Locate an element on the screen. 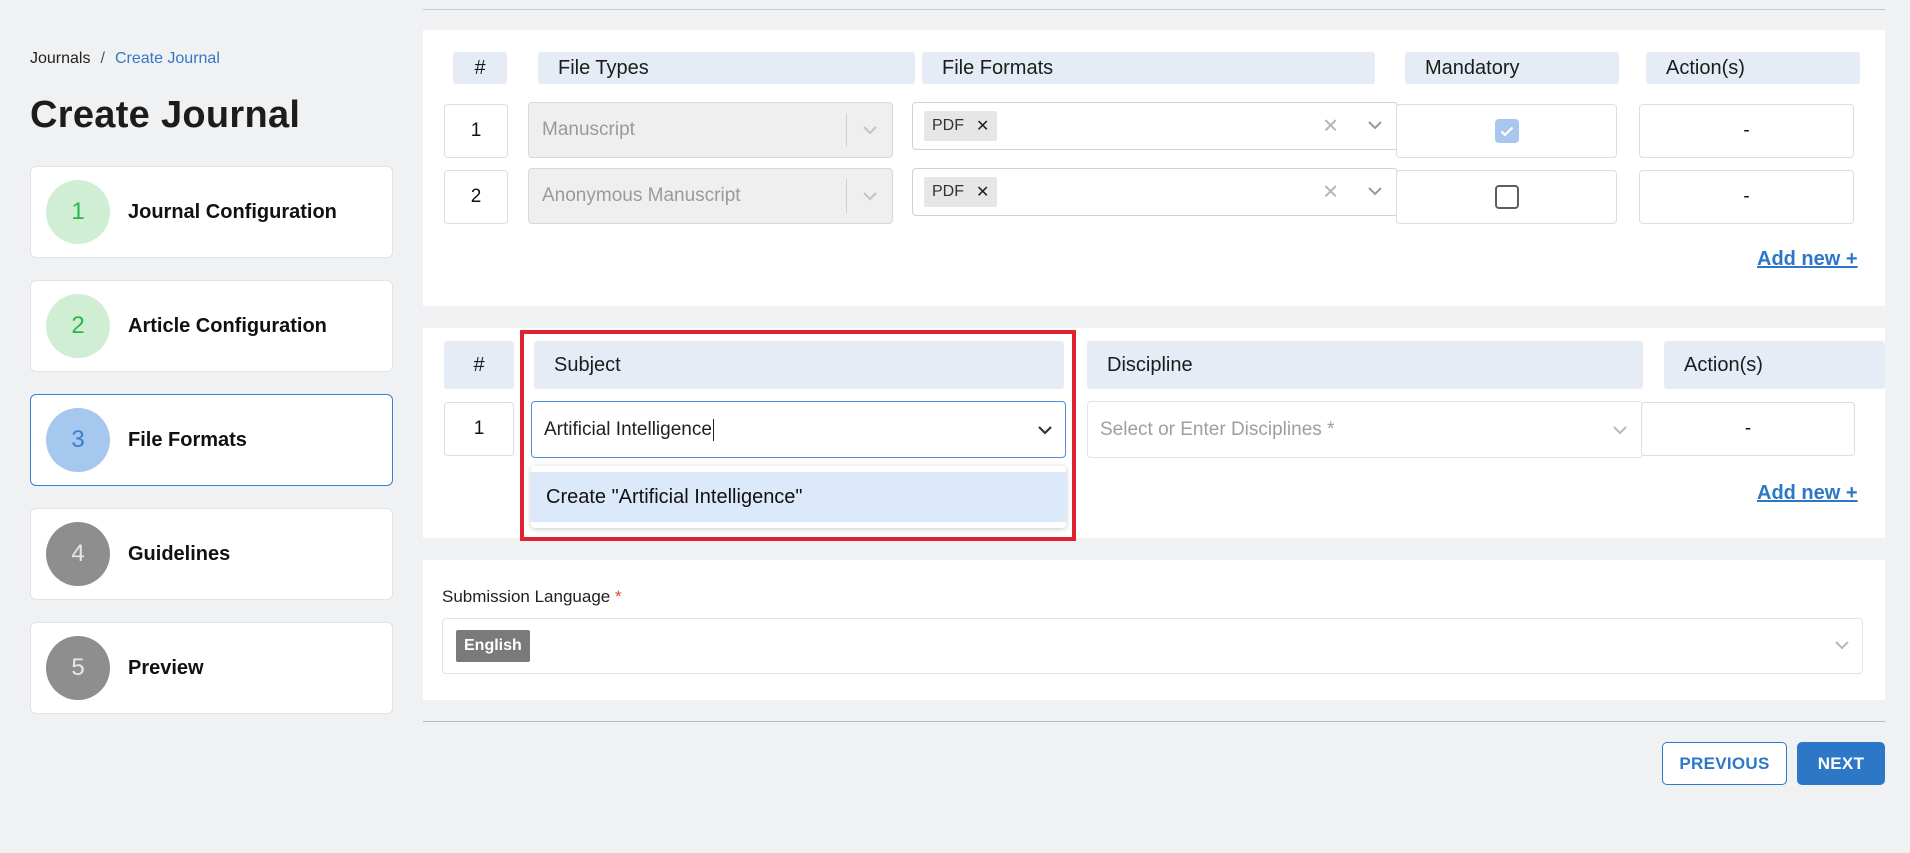 The height and width of the screenshot is (853, 1910). step-guidelines: 4 Guidelines is located at coordinates (211, 554).